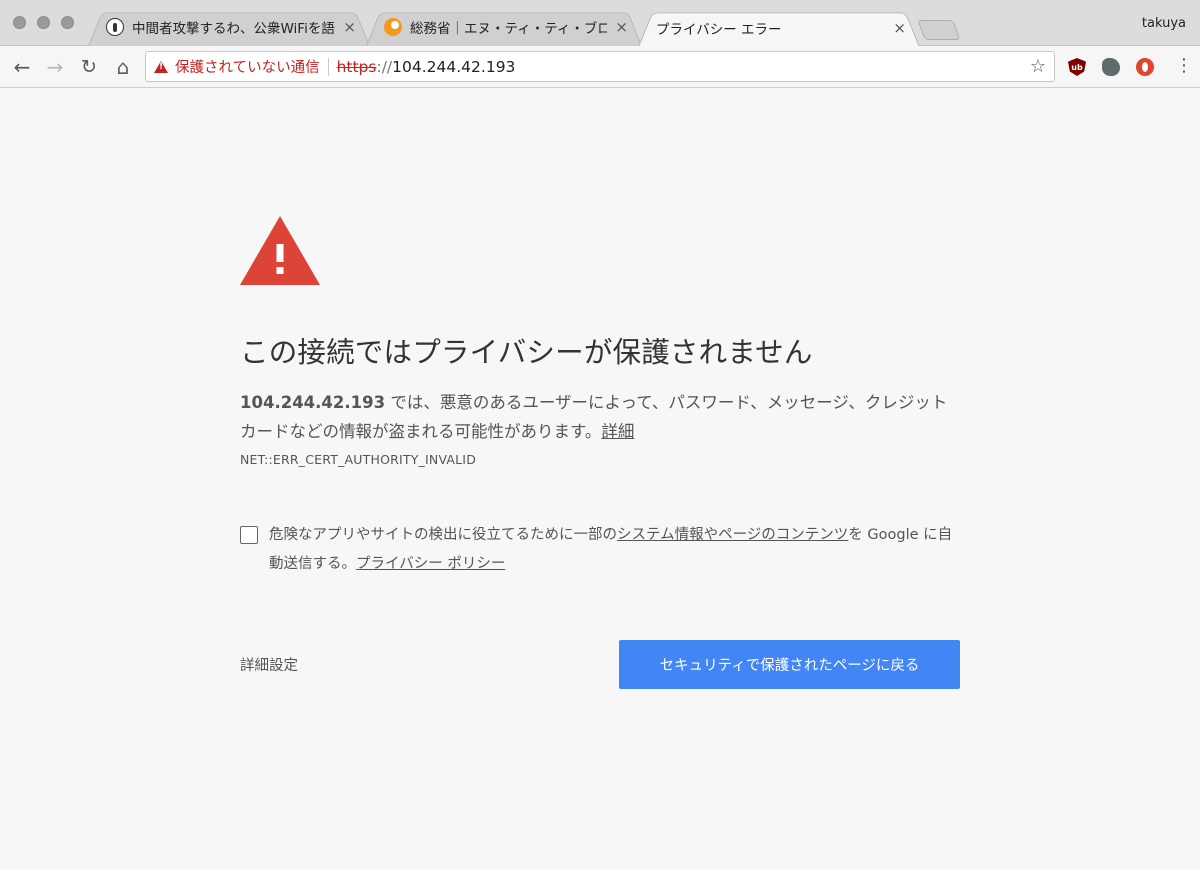 The height and width of the screenshot is (870, 1200). Describe the element at coordinates (234, 29) in the screenshot. I see `tab-title: 中間者攻撃するわ、公衆WiFiを語る` at that location.